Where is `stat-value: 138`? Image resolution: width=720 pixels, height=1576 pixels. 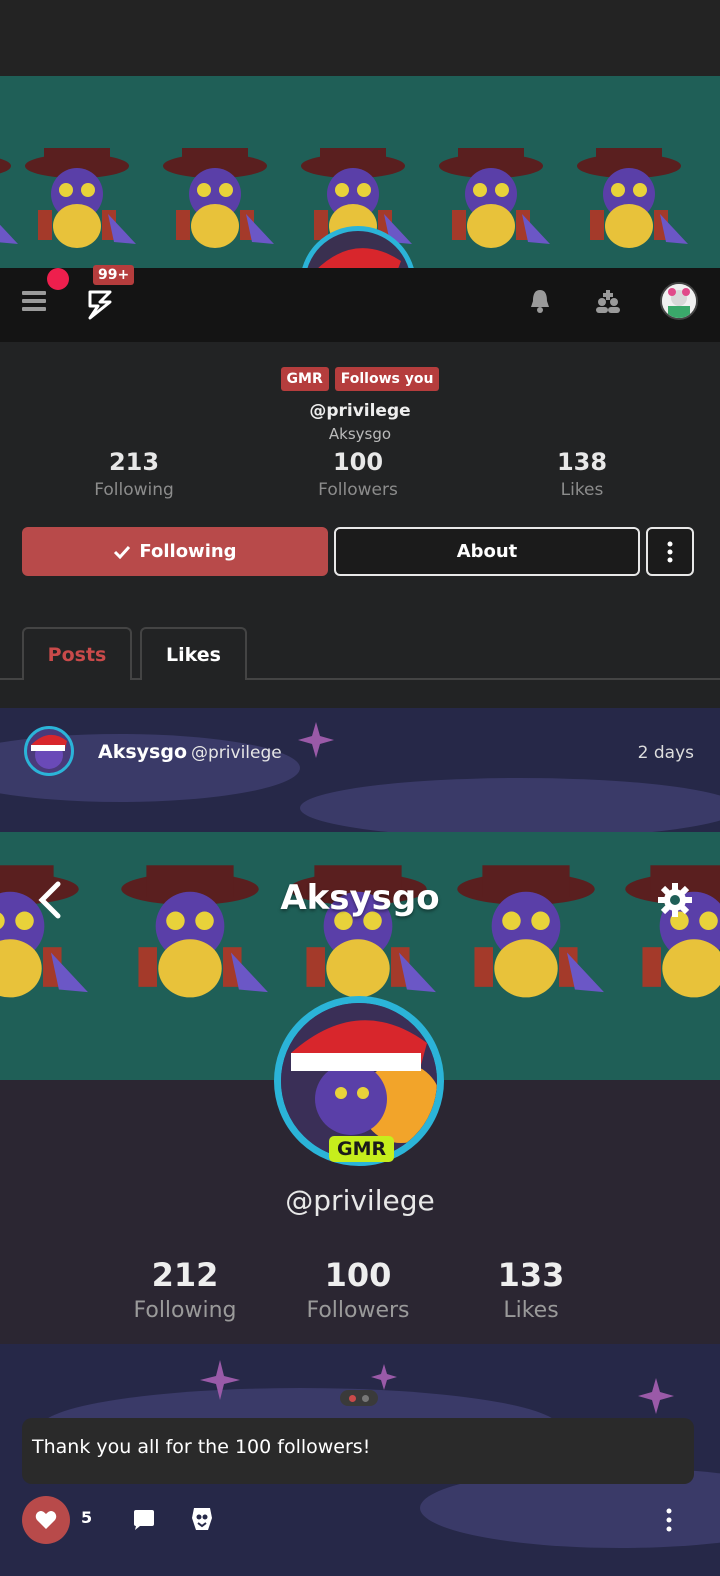 stat-value: 138 is located at coordinates (582, 462).